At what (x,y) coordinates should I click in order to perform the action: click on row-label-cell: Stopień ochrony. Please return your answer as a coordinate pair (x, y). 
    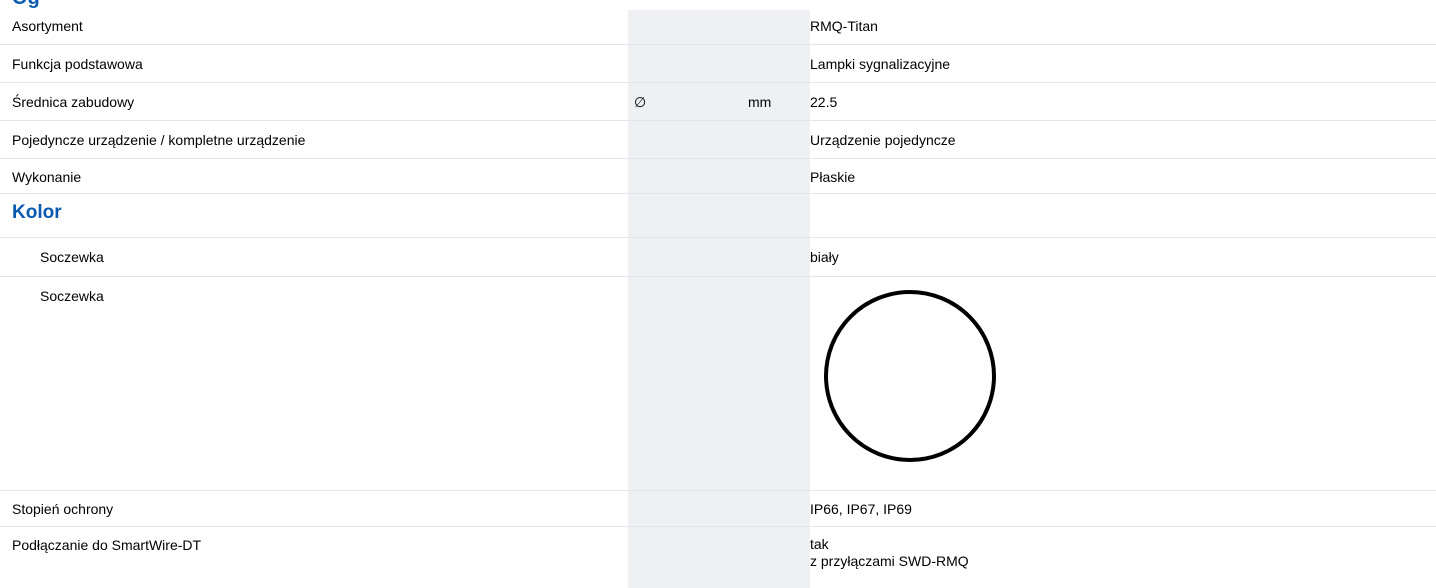
    Looking at the image, I should click on (314, 507).